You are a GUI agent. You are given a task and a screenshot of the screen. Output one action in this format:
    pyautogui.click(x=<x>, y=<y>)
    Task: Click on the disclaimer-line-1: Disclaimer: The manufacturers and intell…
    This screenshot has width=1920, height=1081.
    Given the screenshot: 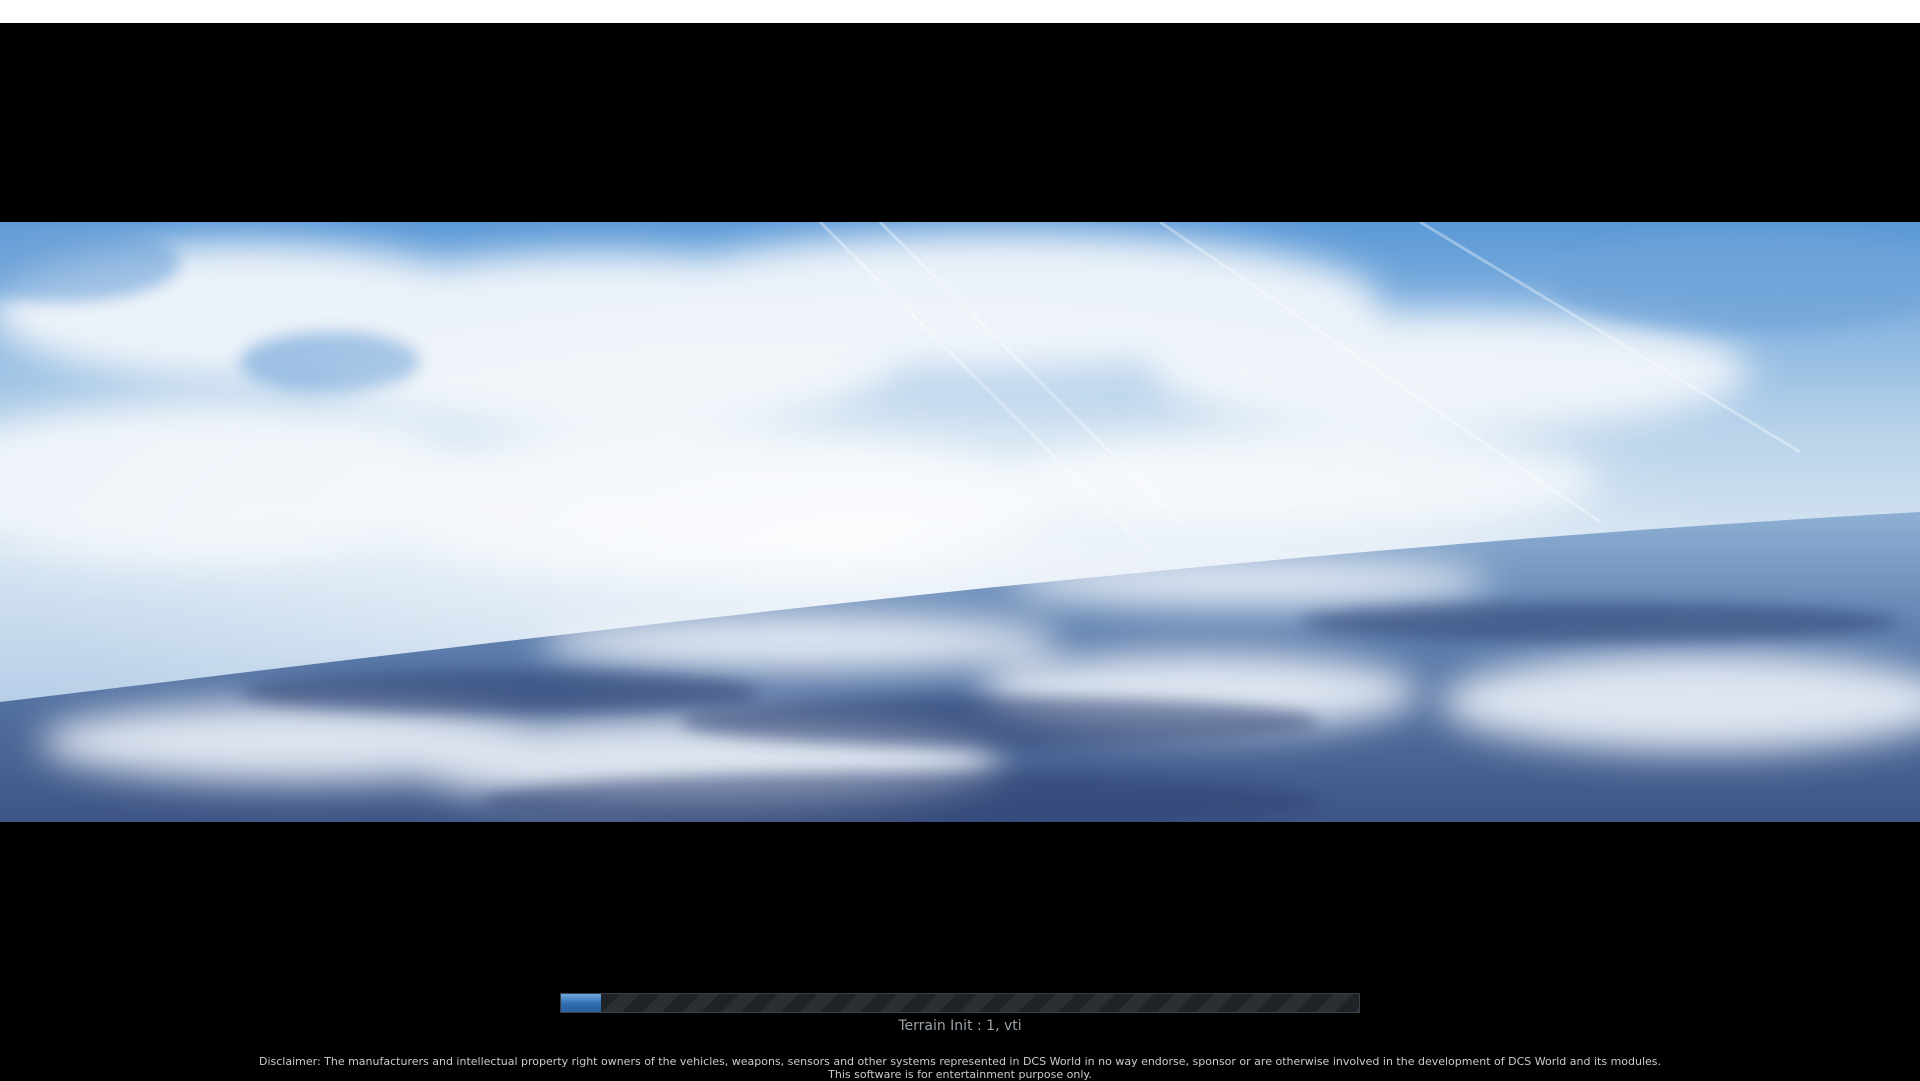 What is the action you would take?
    pyautogui.click(x=960, y=1061)
    